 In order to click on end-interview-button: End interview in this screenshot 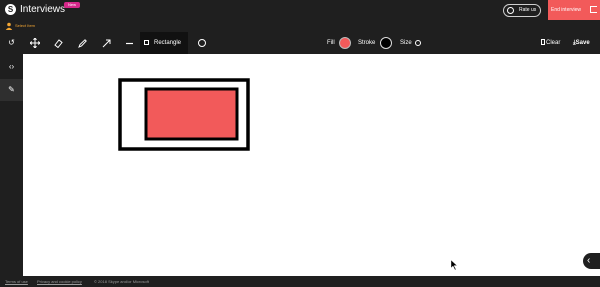, I will do `click(574, 10)`.